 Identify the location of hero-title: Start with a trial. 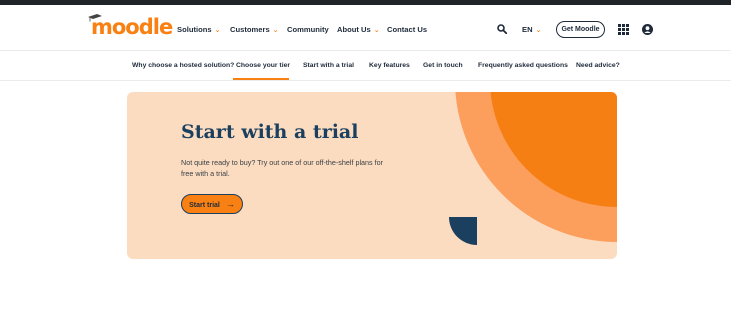
(270, 132).